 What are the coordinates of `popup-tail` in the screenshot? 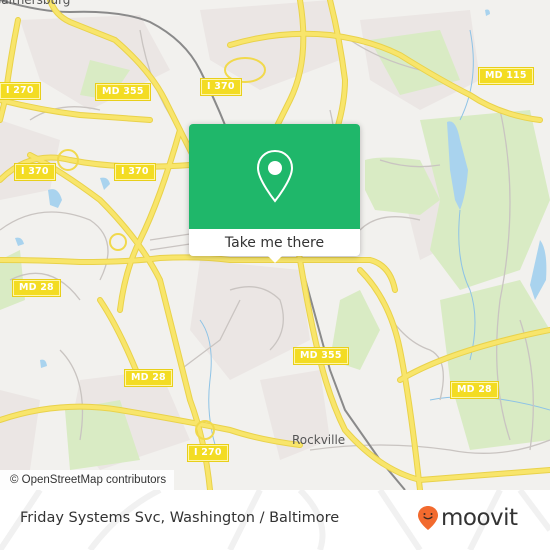 It's located at (275, 259).